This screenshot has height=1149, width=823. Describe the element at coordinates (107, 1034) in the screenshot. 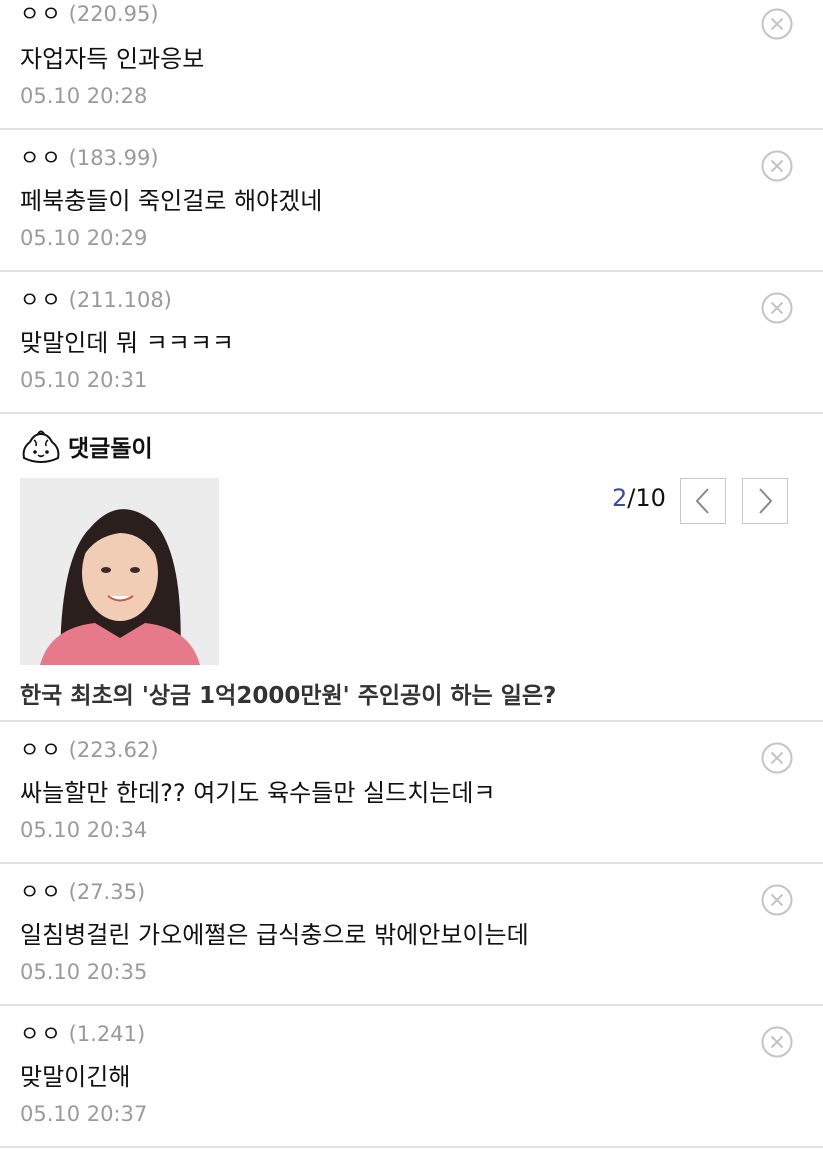

I see `comment-ip: (1.241)` at that location.